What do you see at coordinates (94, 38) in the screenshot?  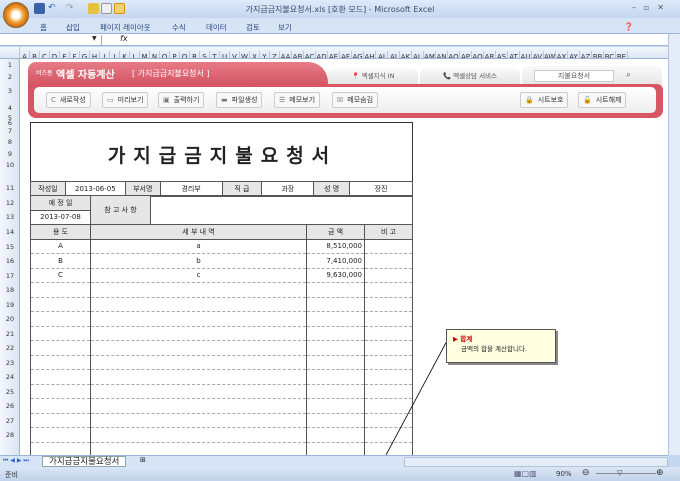 I see `chevron-down-icon: ▼` at bounding box center [94, 38].